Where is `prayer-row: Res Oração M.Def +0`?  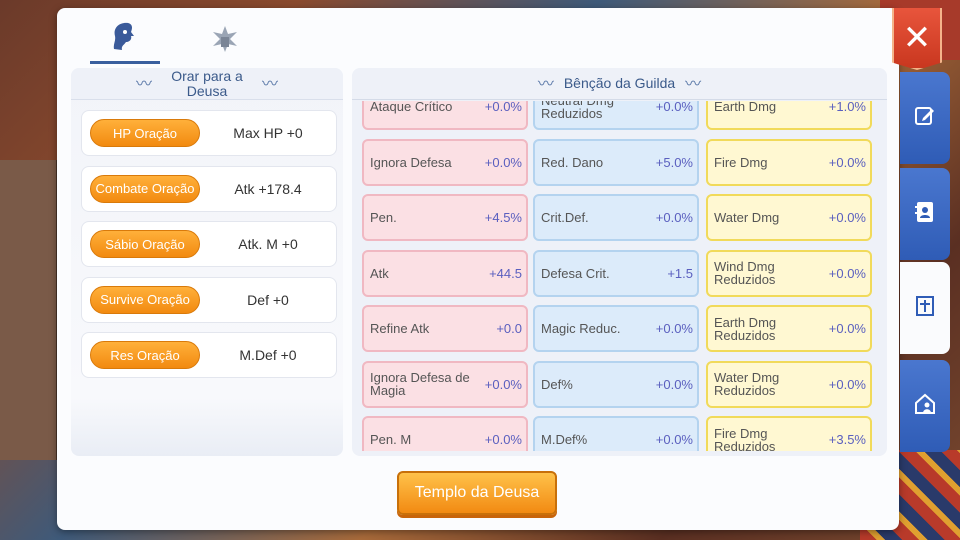 prayer-row: Res Oração M.Def +0 is located at coordinates (209, 355).